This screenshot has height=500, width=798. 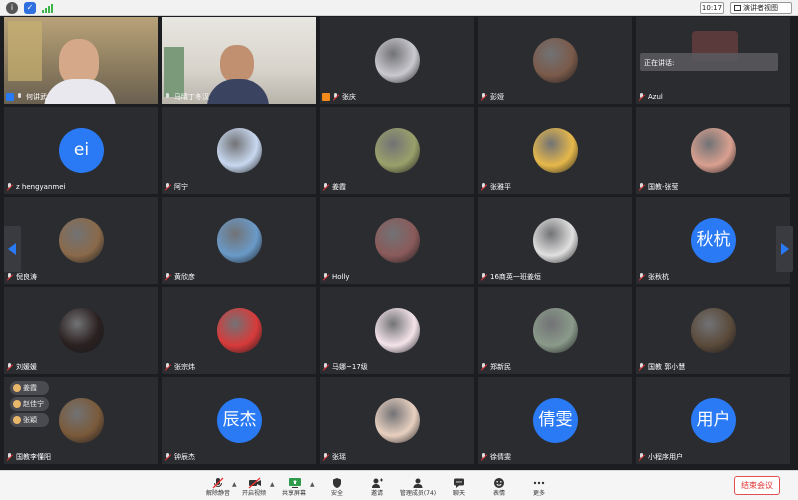 I want to click on participant-tile: ei z hengyanmei, so click(x=81, y=150).